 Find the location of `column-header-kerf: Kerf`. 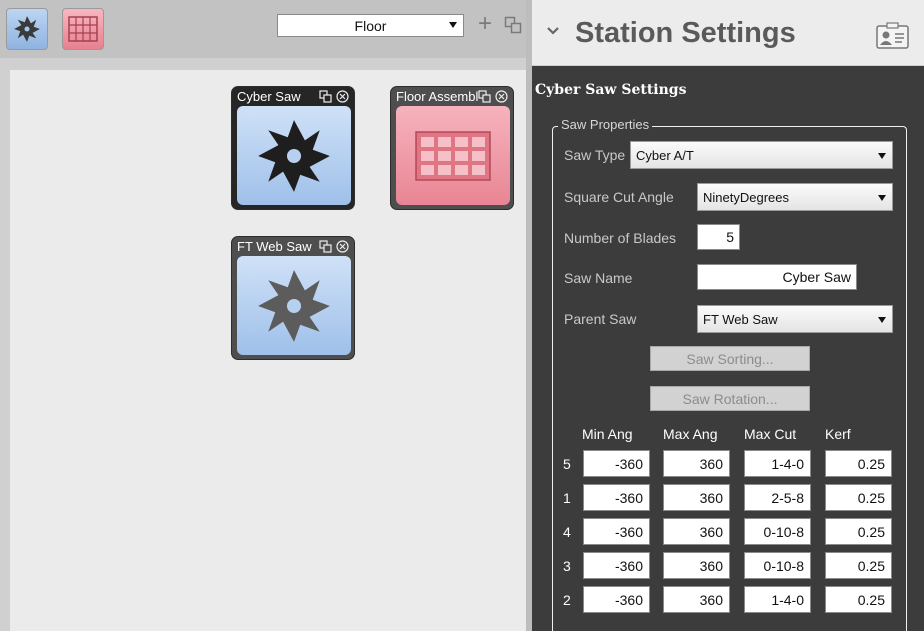

column-header-kerf: Kerf is located at coordinates (838, 434).